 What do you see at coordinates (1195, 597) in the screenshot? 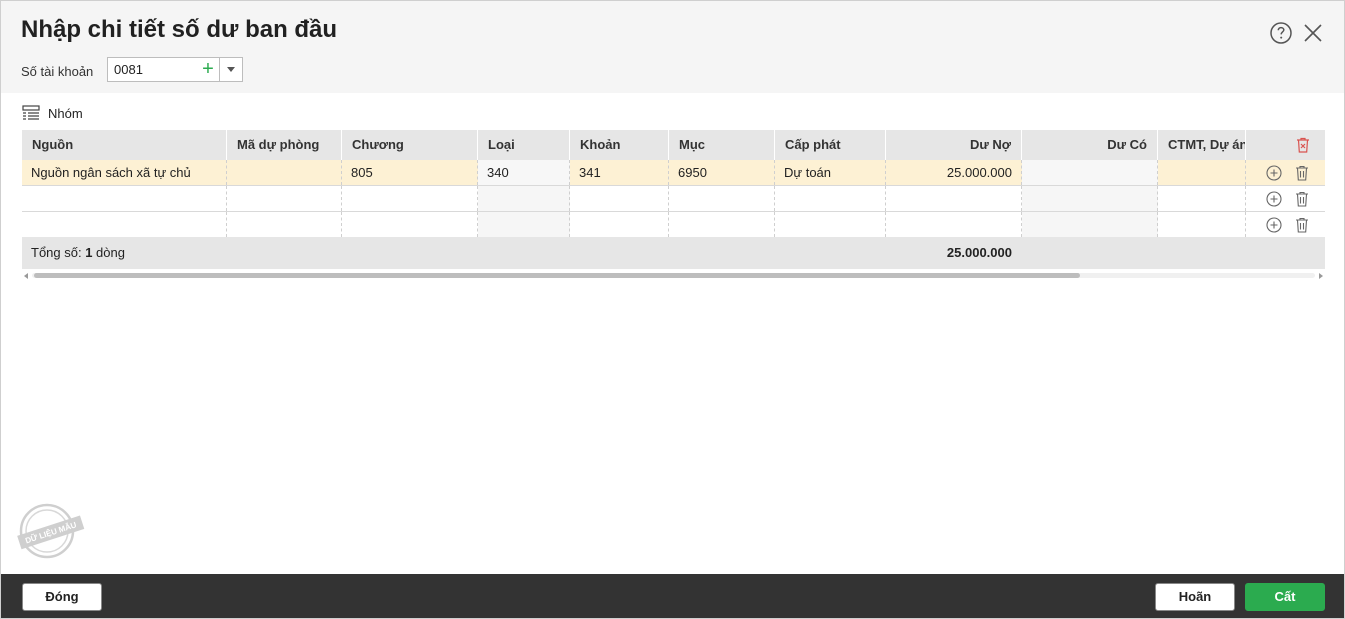
I see `cancel-button: Hoãn` at bounding box center [1195, 597].